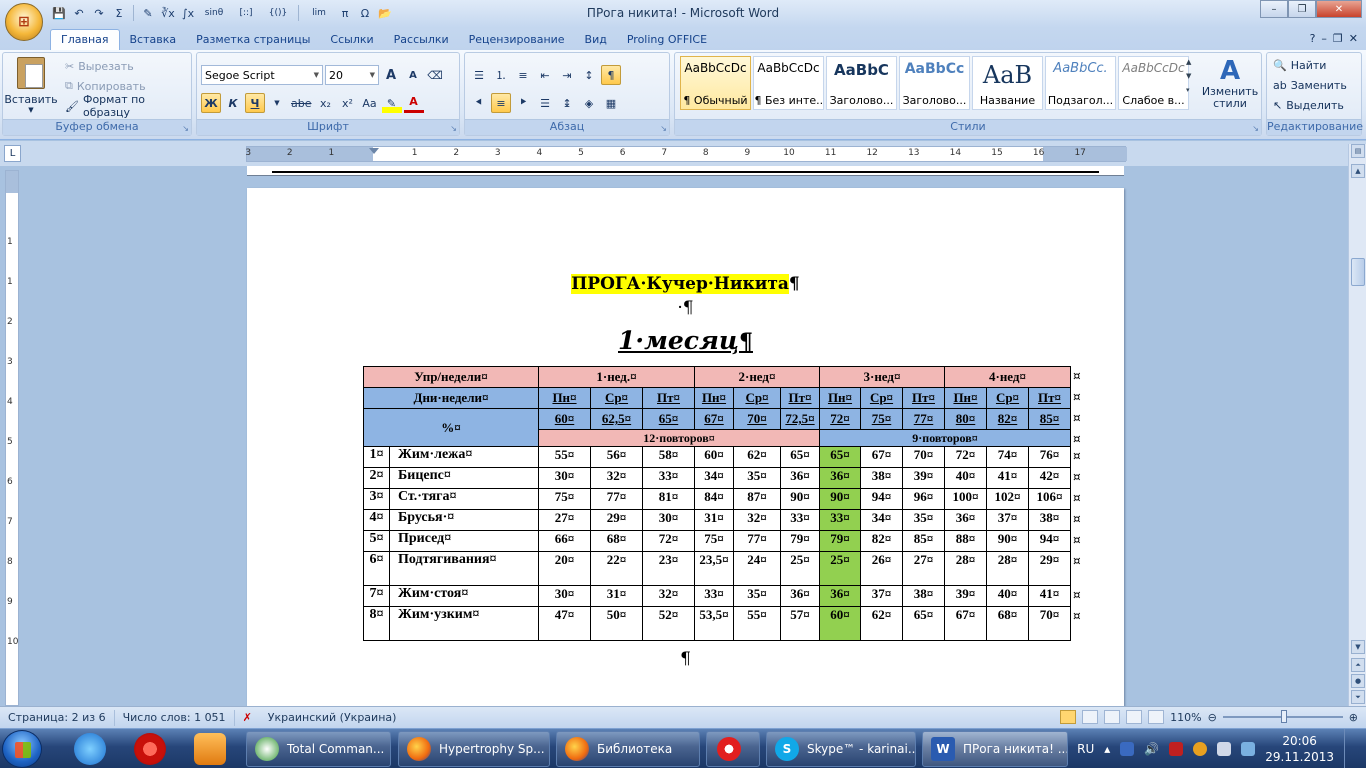 This screenshot has height=768, width=1366. What do you see at coordinates (1007, 568) in the screenshot?
I see `value-cell: 28¤` at bounding box center [1007, 568].